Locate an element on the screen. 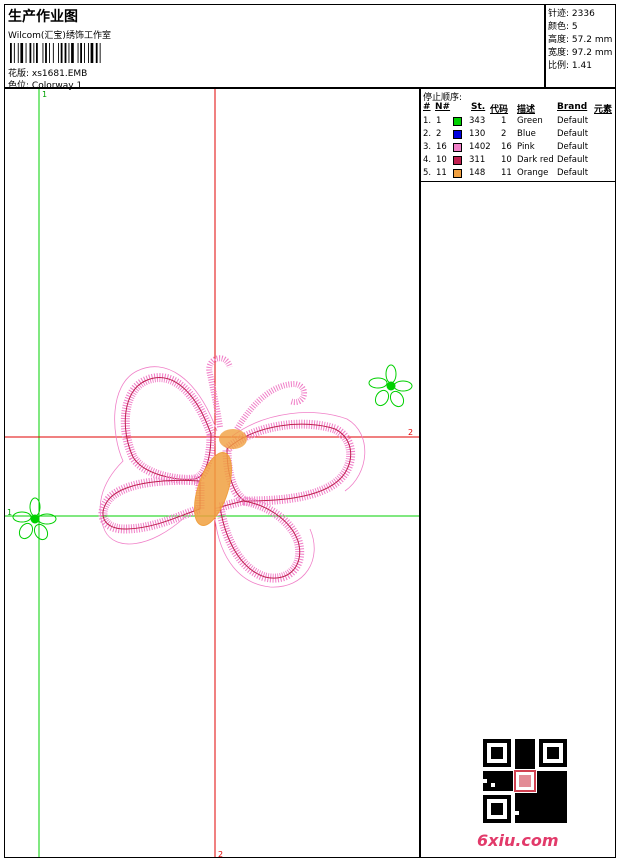  stat-scale: 比例: 1.41 is located at coordinates (570, 66).